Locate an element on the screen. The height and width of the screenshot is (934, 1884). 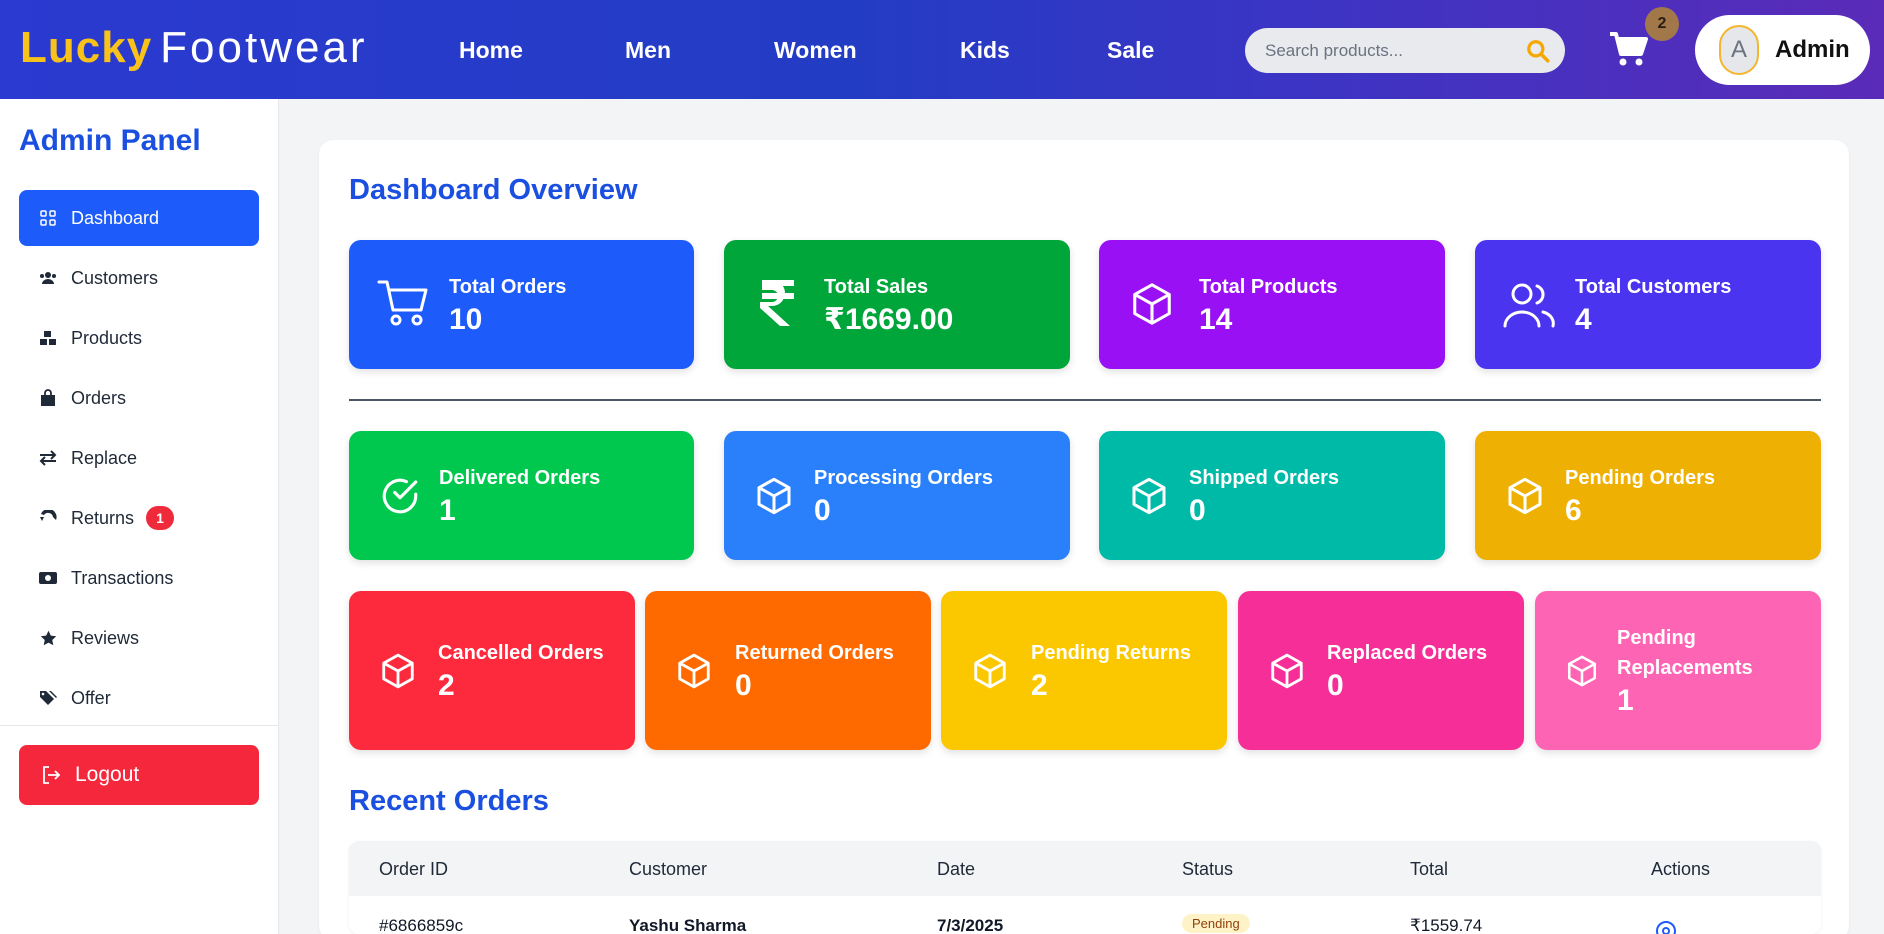
stat-value: 4 is located at coordinates (1583, 319).